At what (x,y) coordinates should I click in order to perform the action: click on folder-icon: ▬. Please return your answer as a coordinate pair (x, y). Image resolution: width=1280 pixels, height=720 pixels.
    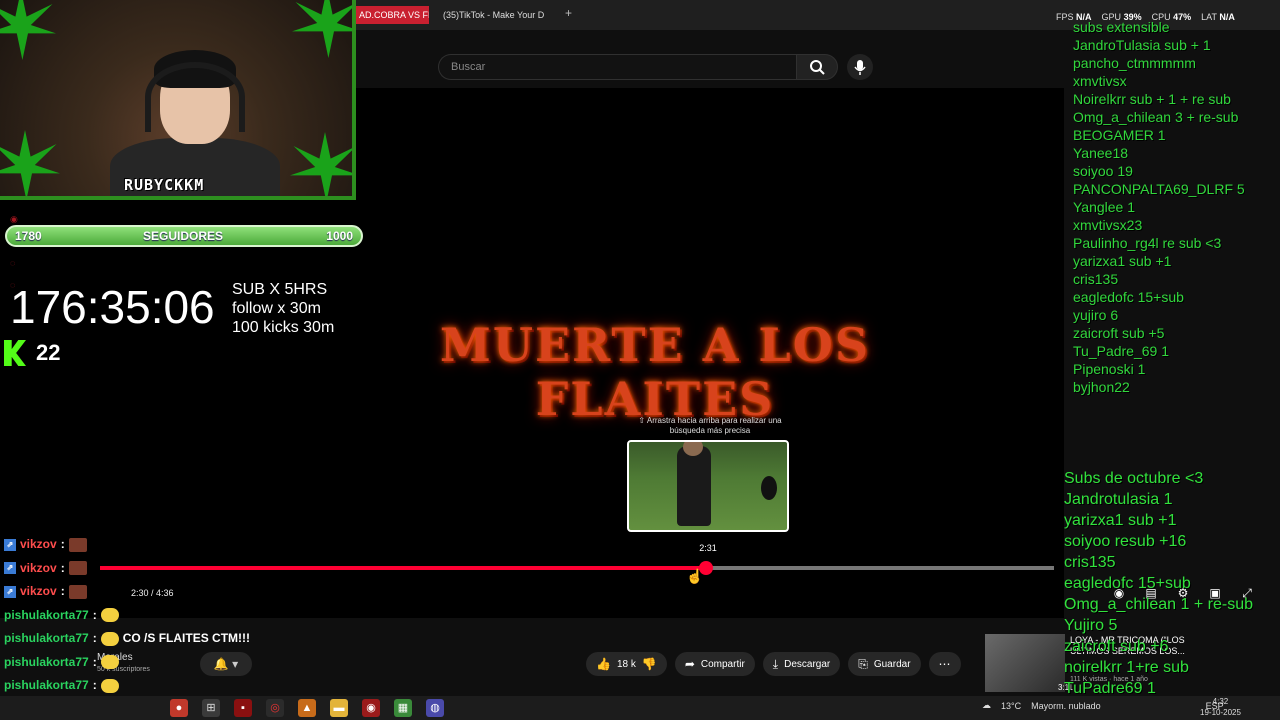
    Looking at the image, I should click on (339, 708).